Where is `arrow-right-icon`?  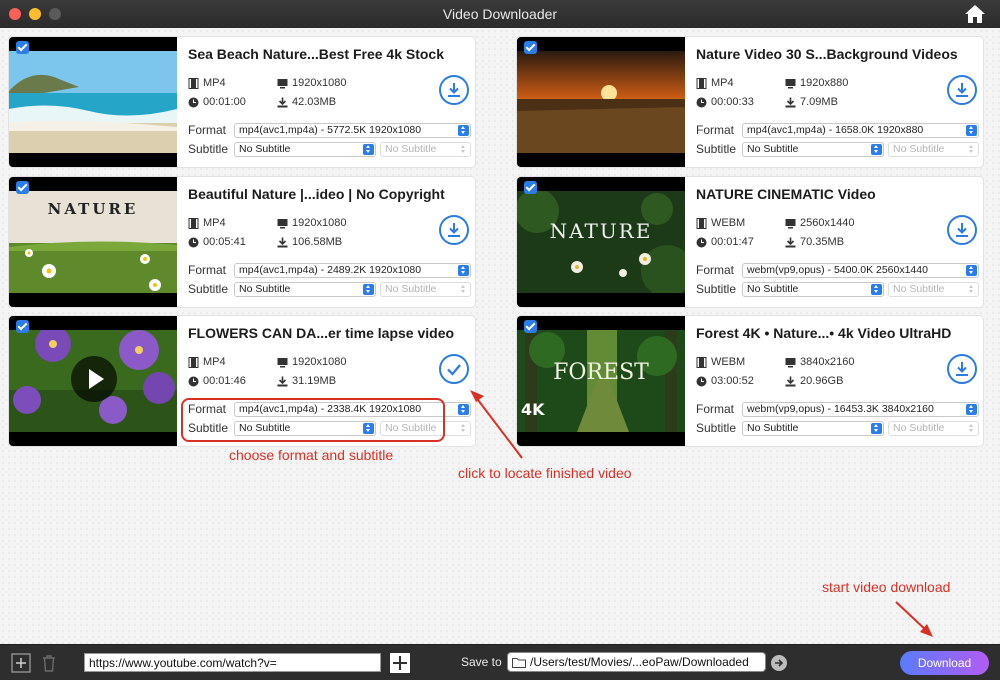
arrow-right-icon is located at coordinates (779, 663).